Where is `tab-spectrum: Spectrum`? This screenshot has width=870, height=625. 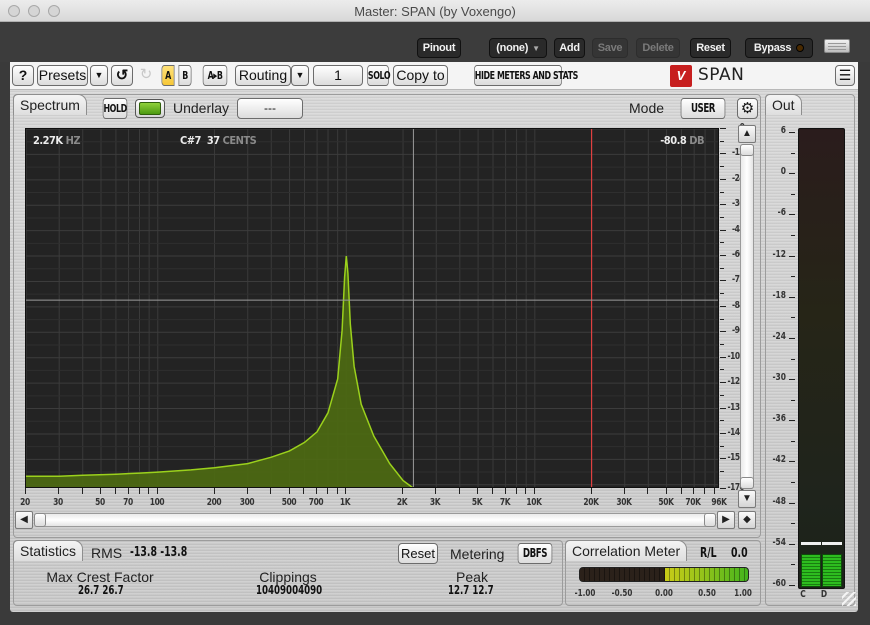 tab-spectrum: Spectrum is located at coordinates (50, 104).